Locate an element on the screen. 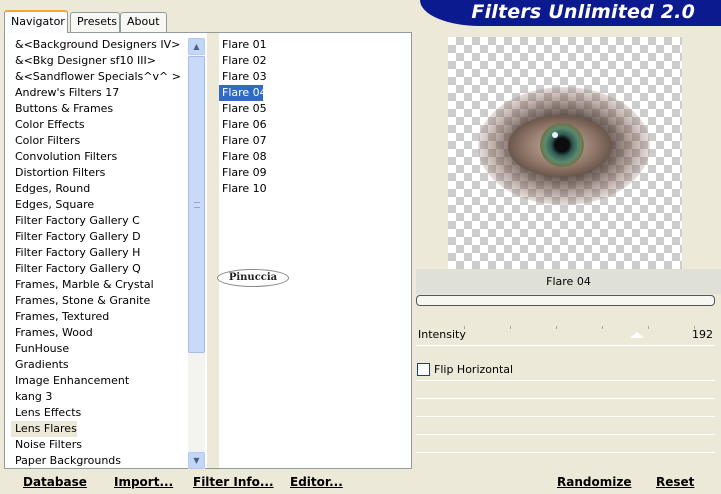 This screenshot has height=494, width=721. filter-item: Flare 06 is located at coordinates (243, 125).